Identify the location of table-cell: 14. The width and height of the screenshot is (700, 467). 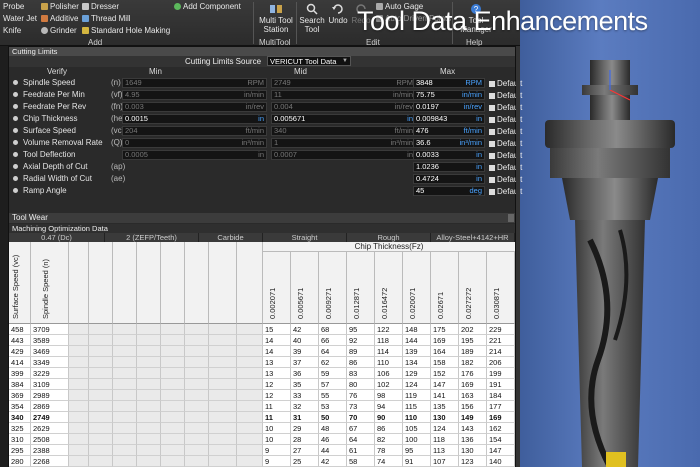
(277, 351).